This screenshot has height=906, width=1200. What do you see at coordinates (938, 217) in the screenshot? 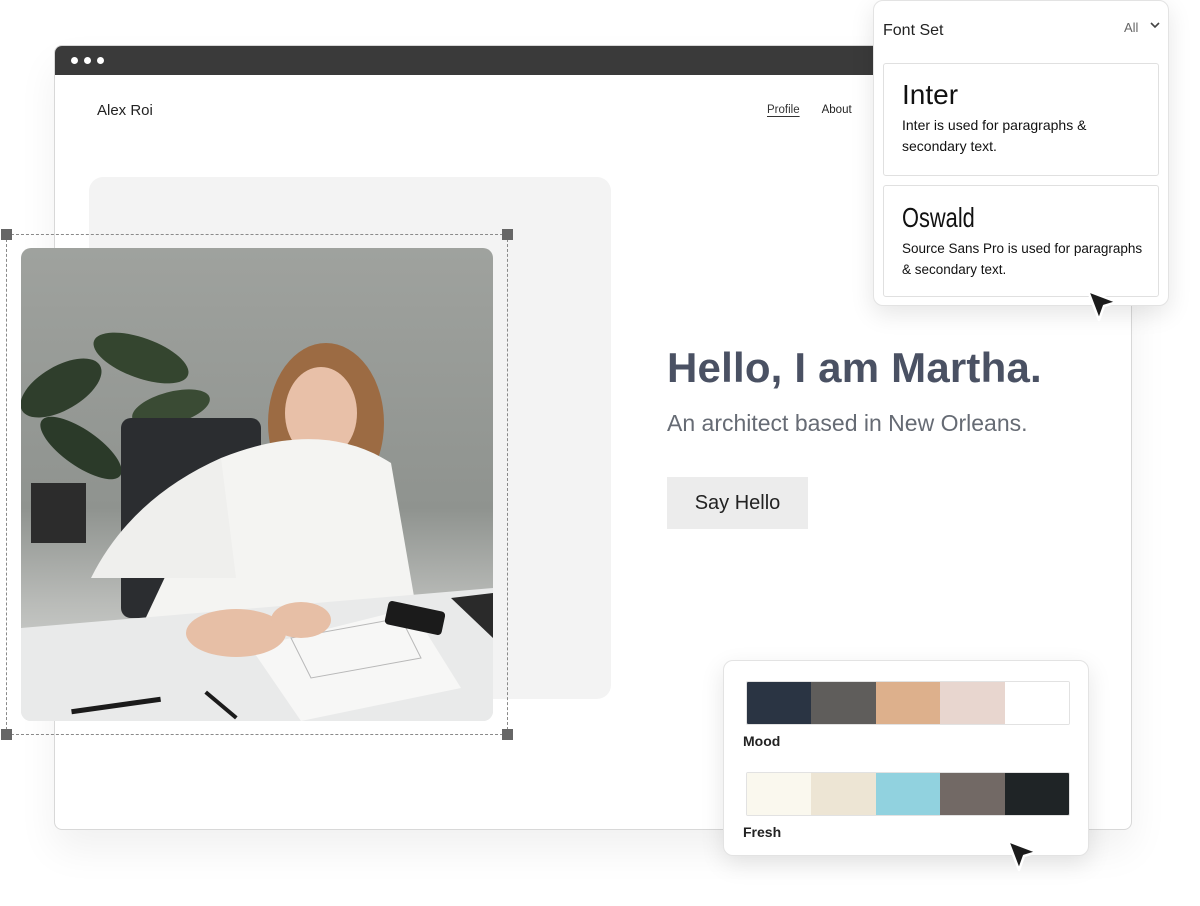
I see `font-name: Oswald` at bounding box center [938, 217].